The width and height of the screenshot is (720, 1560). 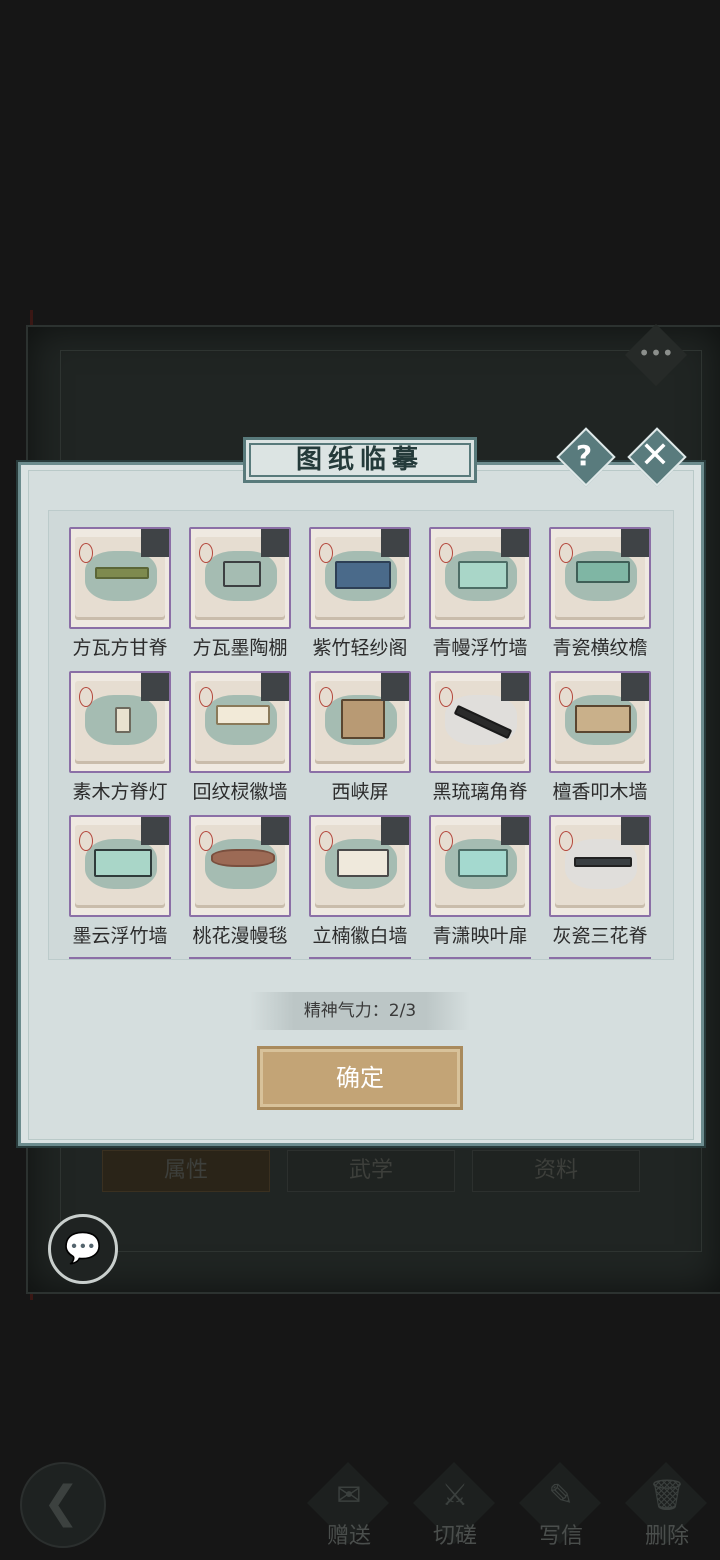 I want to click on blueprint-item: 灰瓷三花脊, so click(x=602, y=883).